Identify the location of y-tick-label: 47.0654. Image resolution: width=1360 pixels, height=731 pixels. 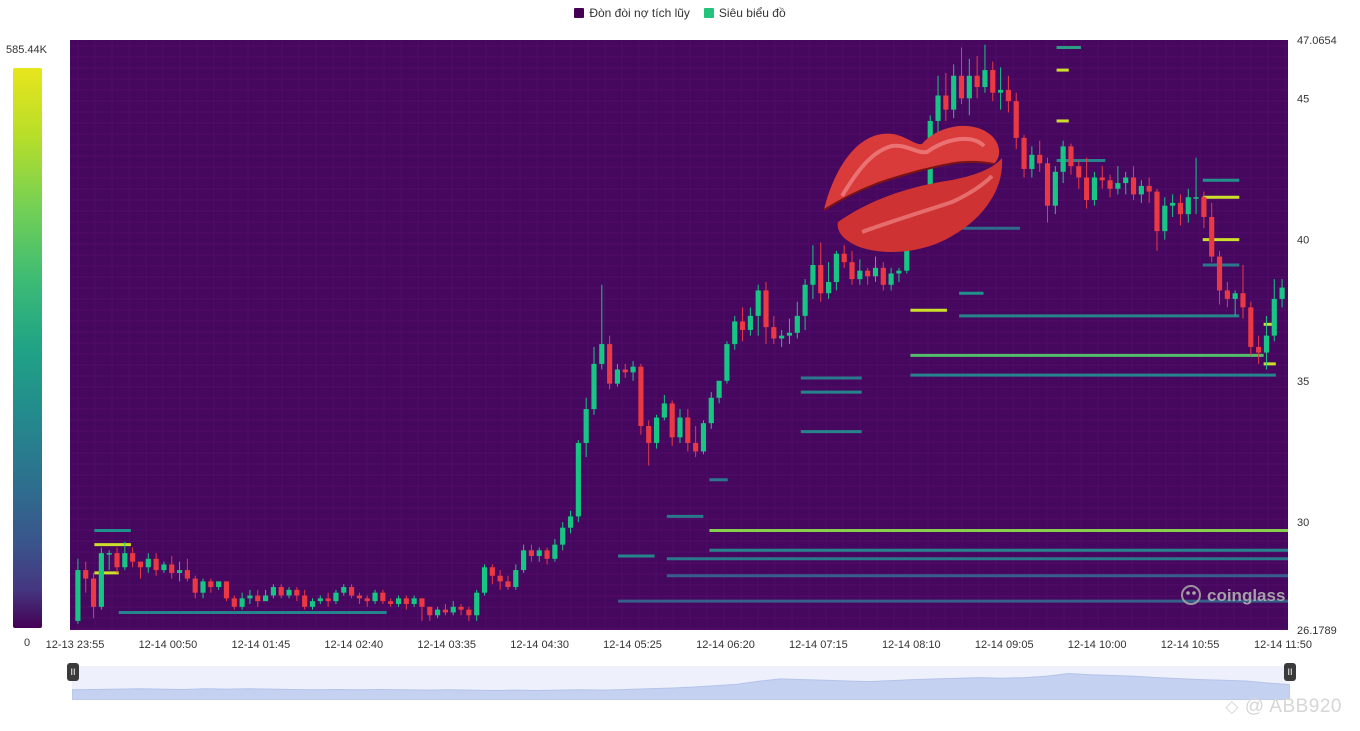
(1317, 41).